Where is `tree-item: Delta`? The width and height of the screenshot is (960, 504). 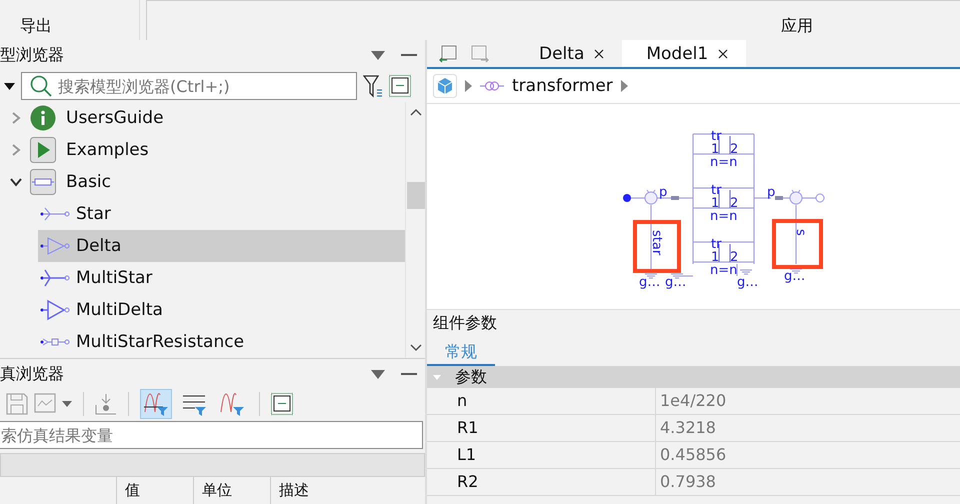
tree-item: Delta is located at coordinates (221, 246).